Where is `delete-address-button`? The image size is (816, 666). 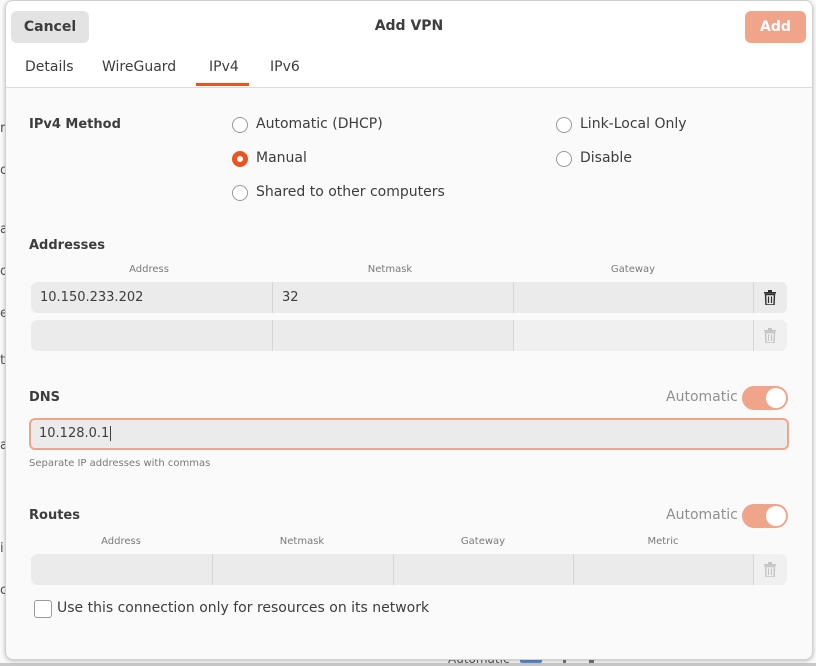 delete-address-button is located at coordinates (770, 297).